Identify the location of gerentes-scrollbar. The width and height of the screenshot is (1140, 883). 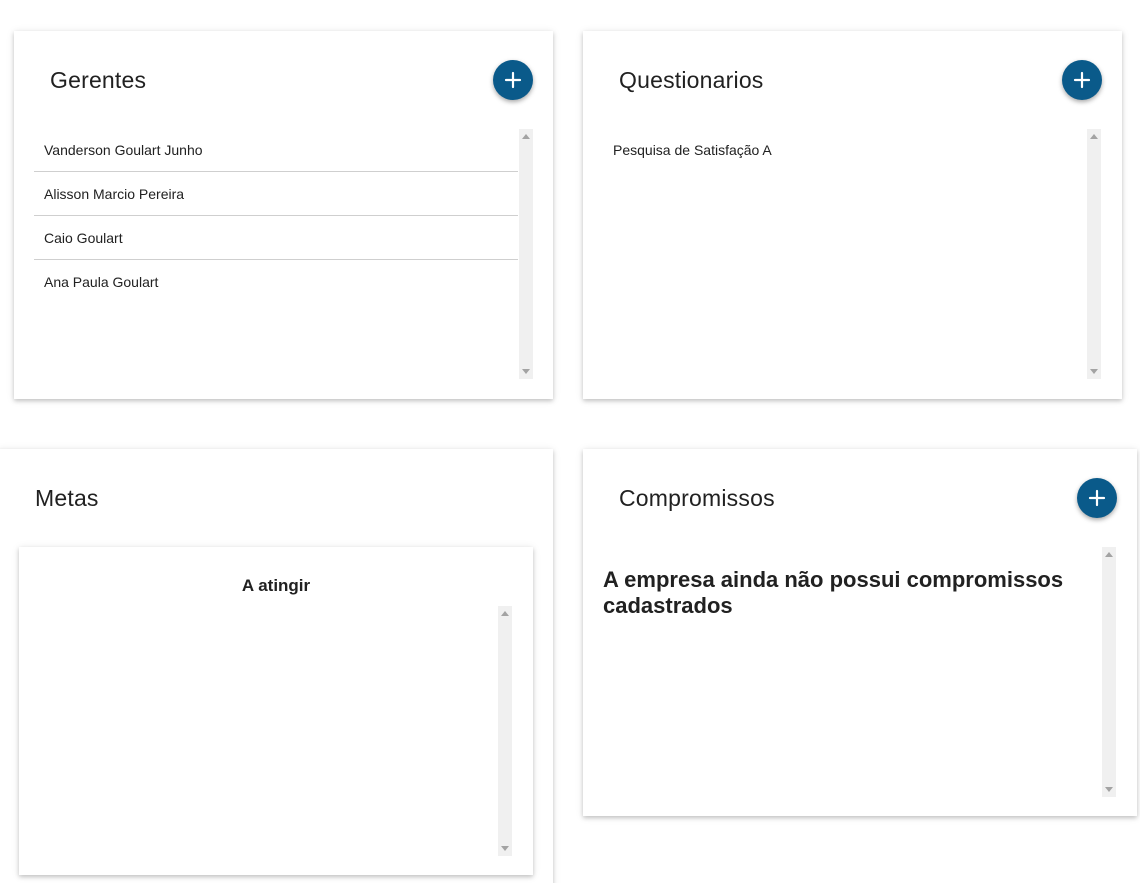
(526, 254).